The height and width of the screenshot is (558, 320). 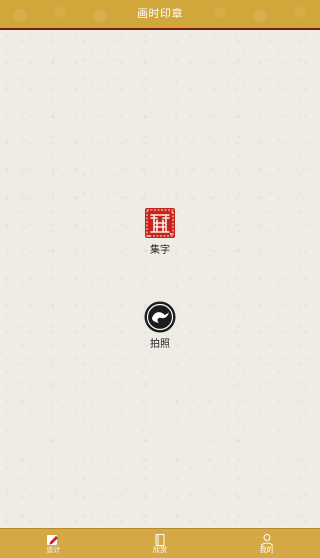 What do you see at coordinates (53, 539) in the screenshot?
I see `pencil-edit-icon` at bounding box center [53, 539].